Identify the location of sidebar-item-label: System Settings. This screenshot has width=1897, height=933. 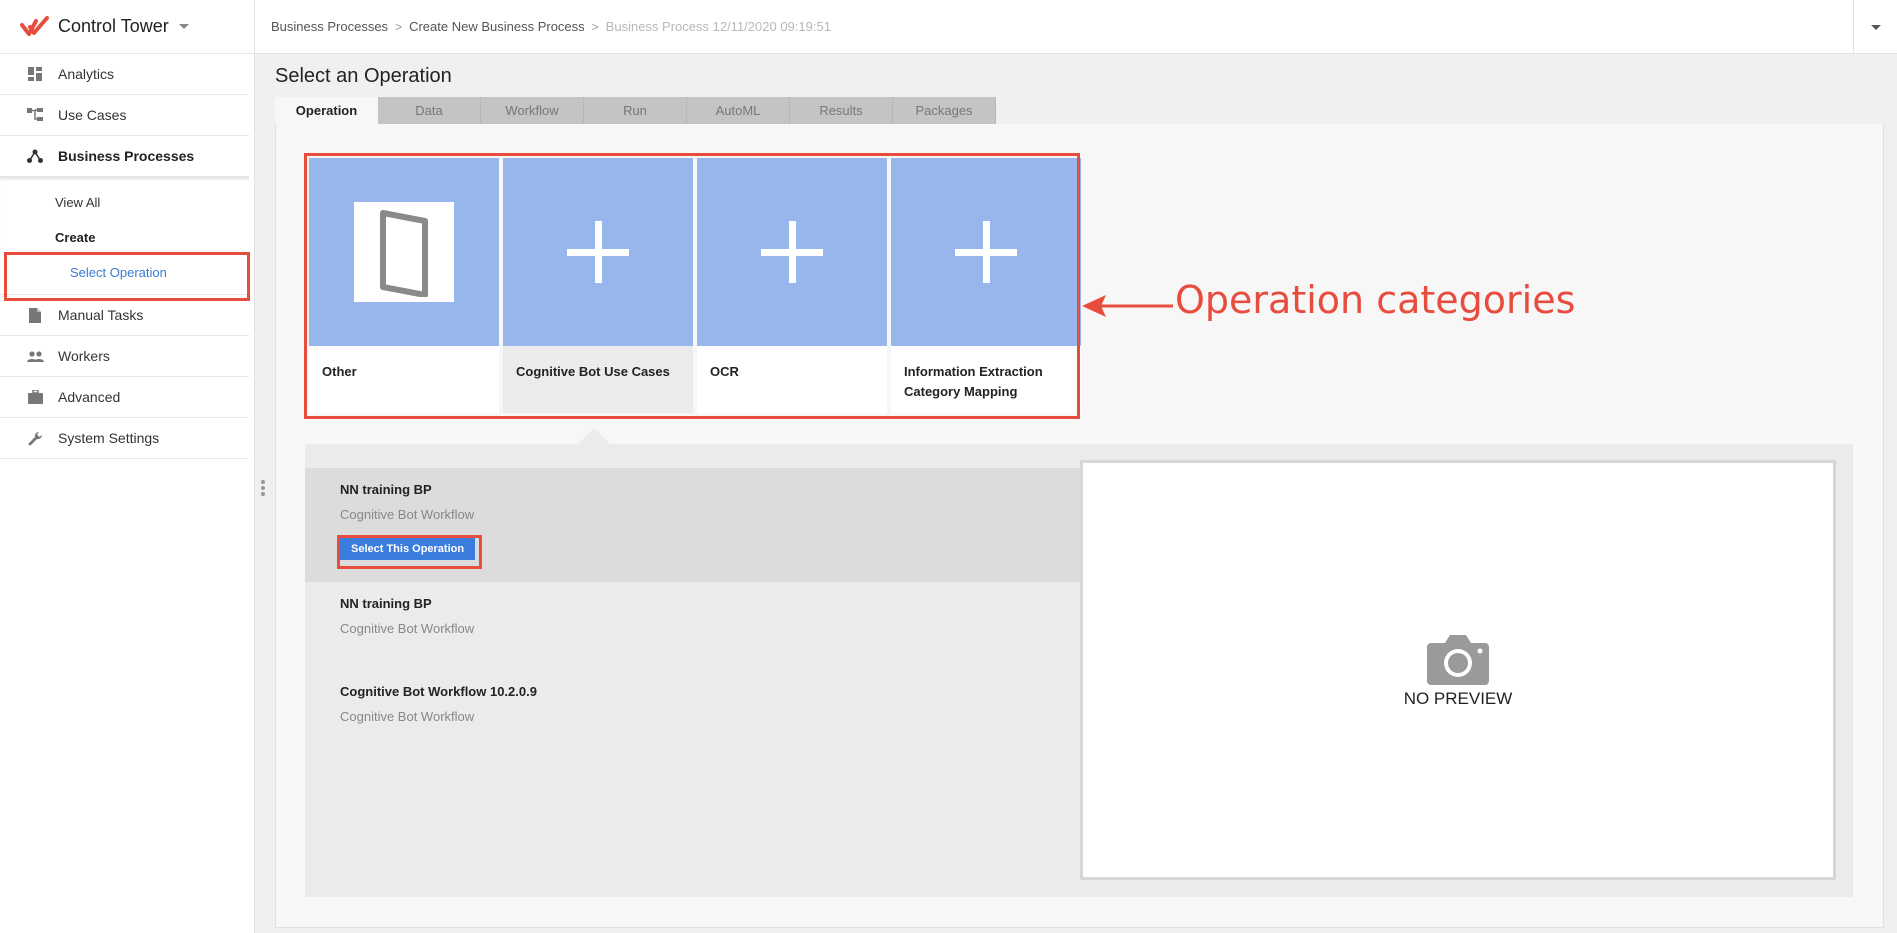
(109, 438).